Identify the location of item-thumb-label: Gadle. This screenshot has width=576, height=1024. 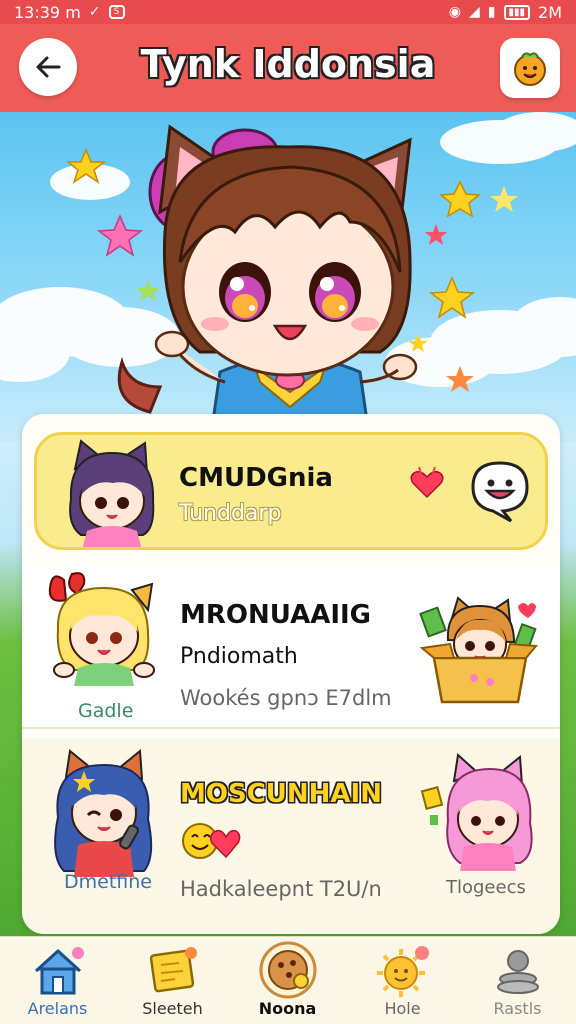
(106, 711).